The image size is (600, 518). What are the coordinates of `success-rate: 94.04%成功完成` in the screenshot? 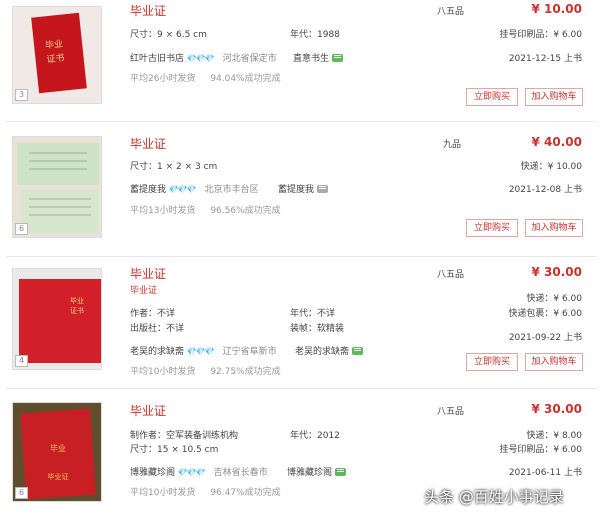 It's located at (245, 79).